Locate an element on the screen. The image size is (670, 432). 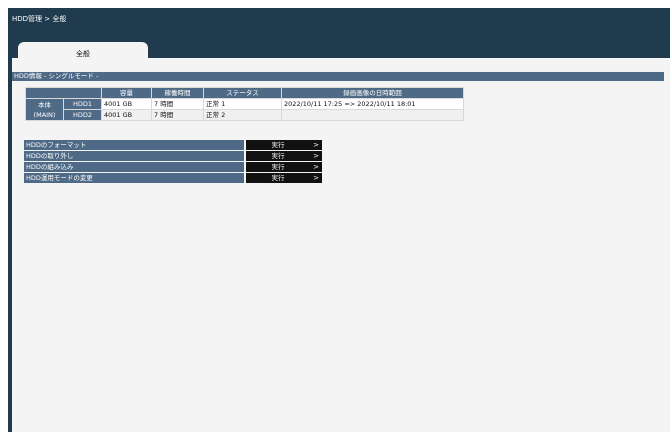
hdd-name: HDD2 is located at coordinates (82, 115).